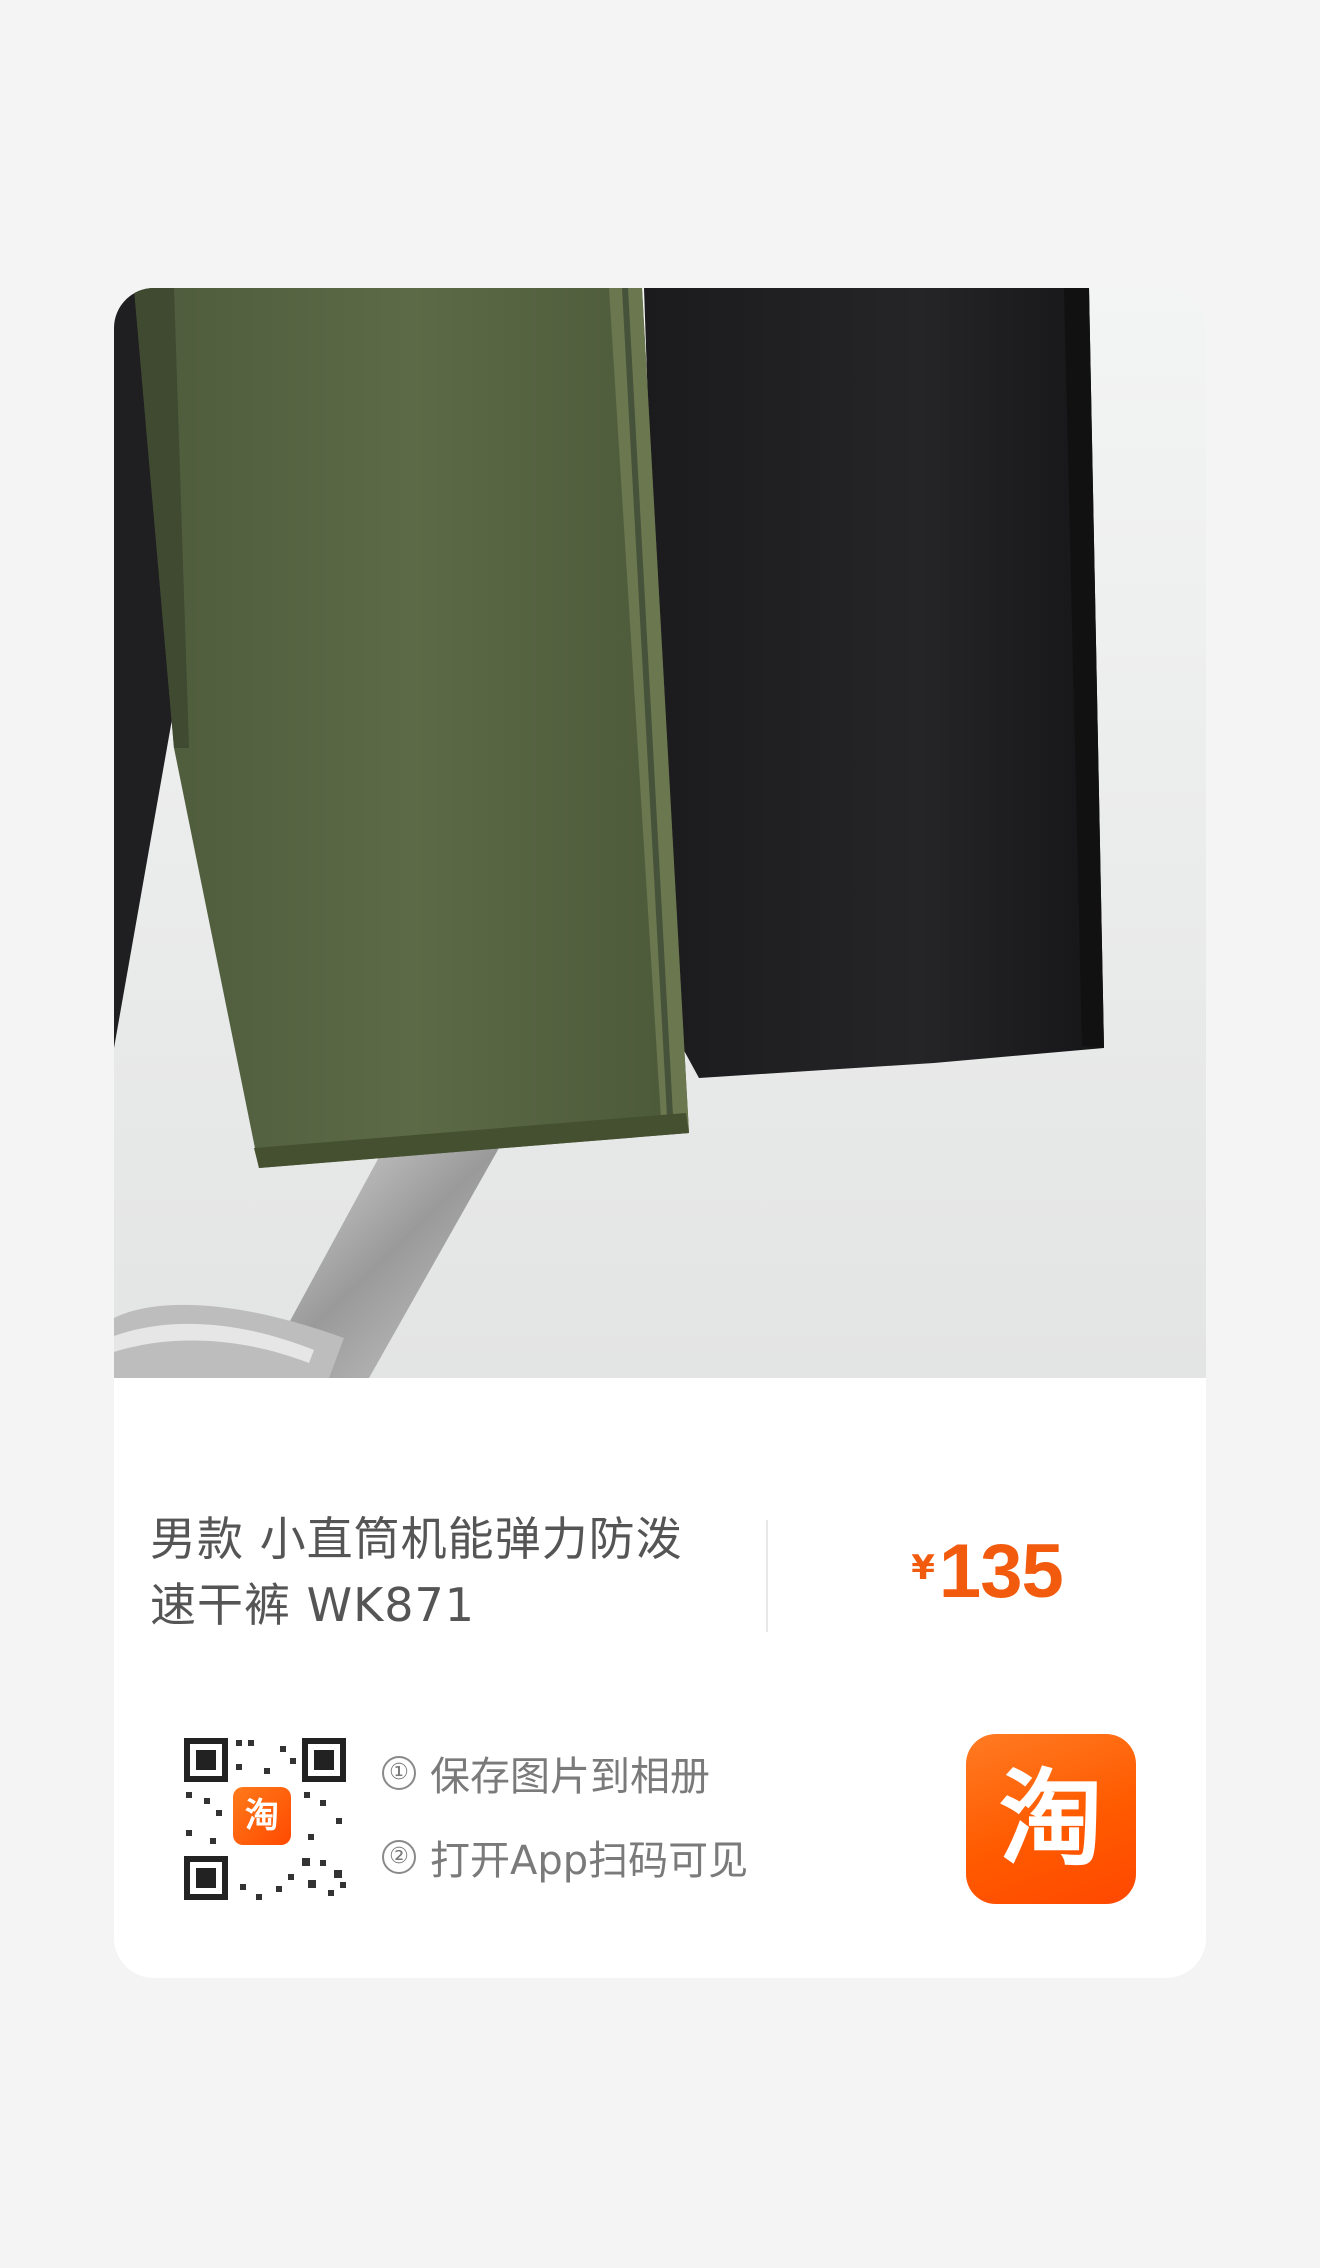 The image size is (1320, 2268). I want to click on step-1-number: ①, so click(399, 1773).